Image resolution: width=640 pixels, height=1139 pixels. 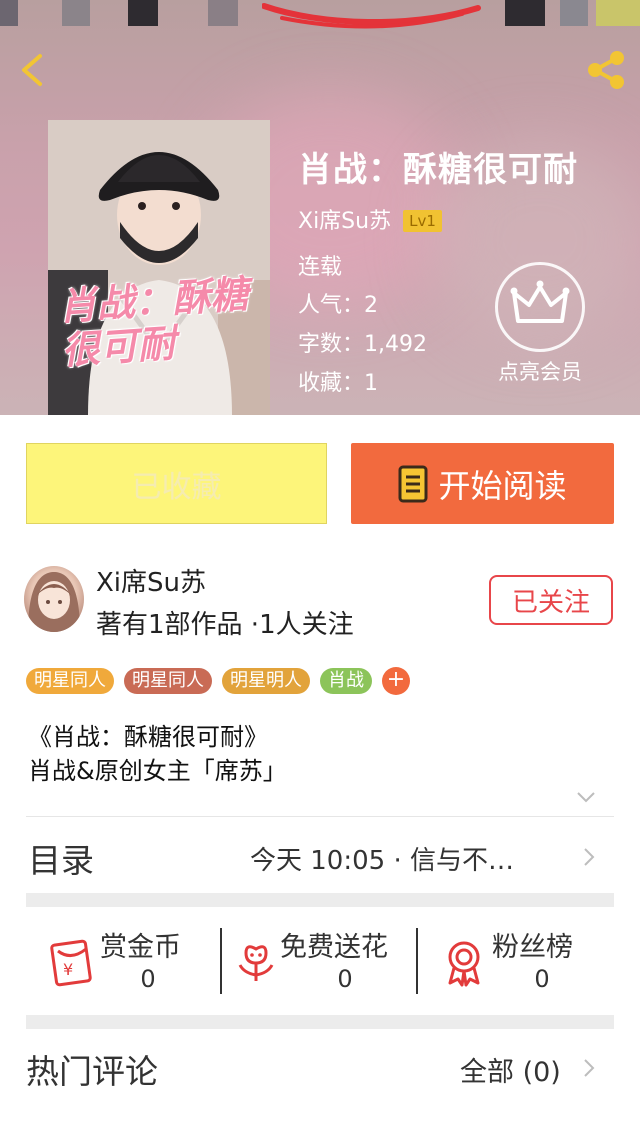 What do you see at coordinates (338, 305) in the screenshot?
I see `popularity-count: 人气：2` at bounding box center [338, 305].